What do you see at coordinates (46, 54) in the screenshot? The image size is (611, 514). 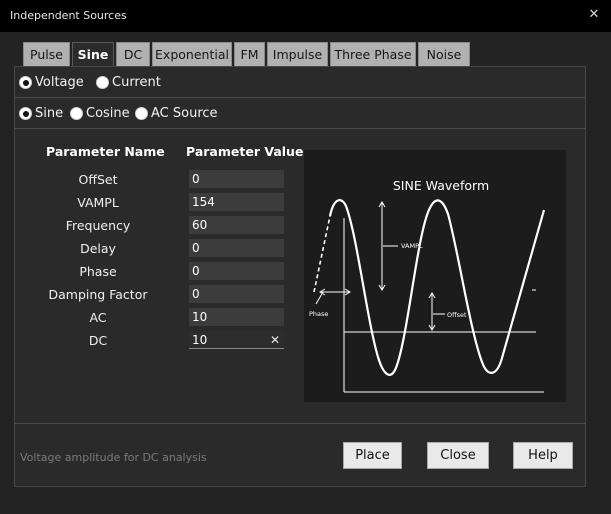 I see `tab-pulse: Pulse` at bounding box center [46, 54].